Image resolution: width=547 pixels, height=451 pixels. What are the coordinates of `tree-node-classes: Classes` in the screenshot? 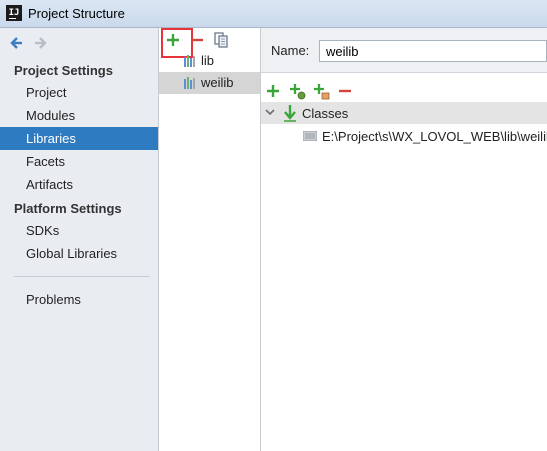 It's located at (404, 113).